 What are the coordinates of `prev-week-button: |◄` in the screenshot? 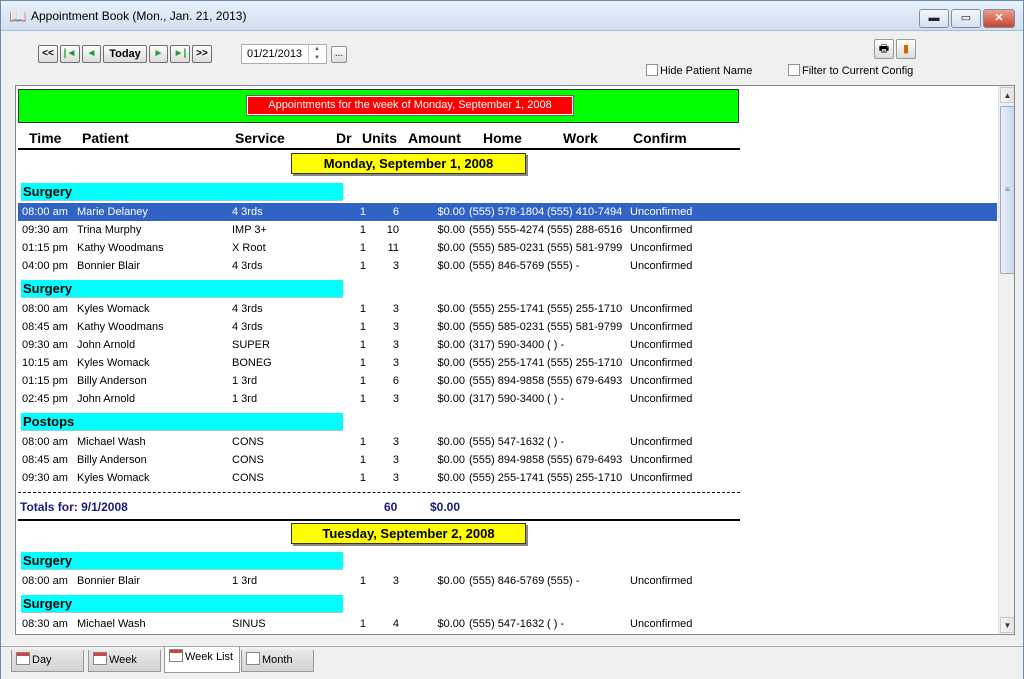 It's located at (70, 54).